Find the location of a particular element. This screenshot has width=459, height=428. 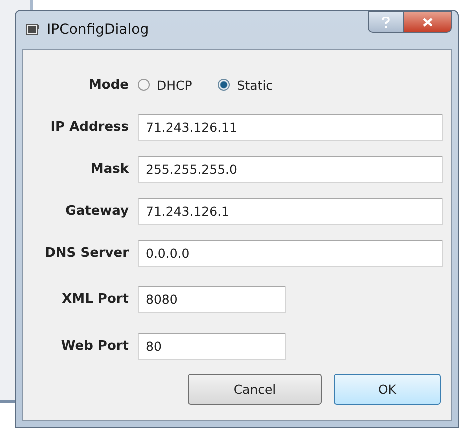

close-button is located at coordinates (428, 22).